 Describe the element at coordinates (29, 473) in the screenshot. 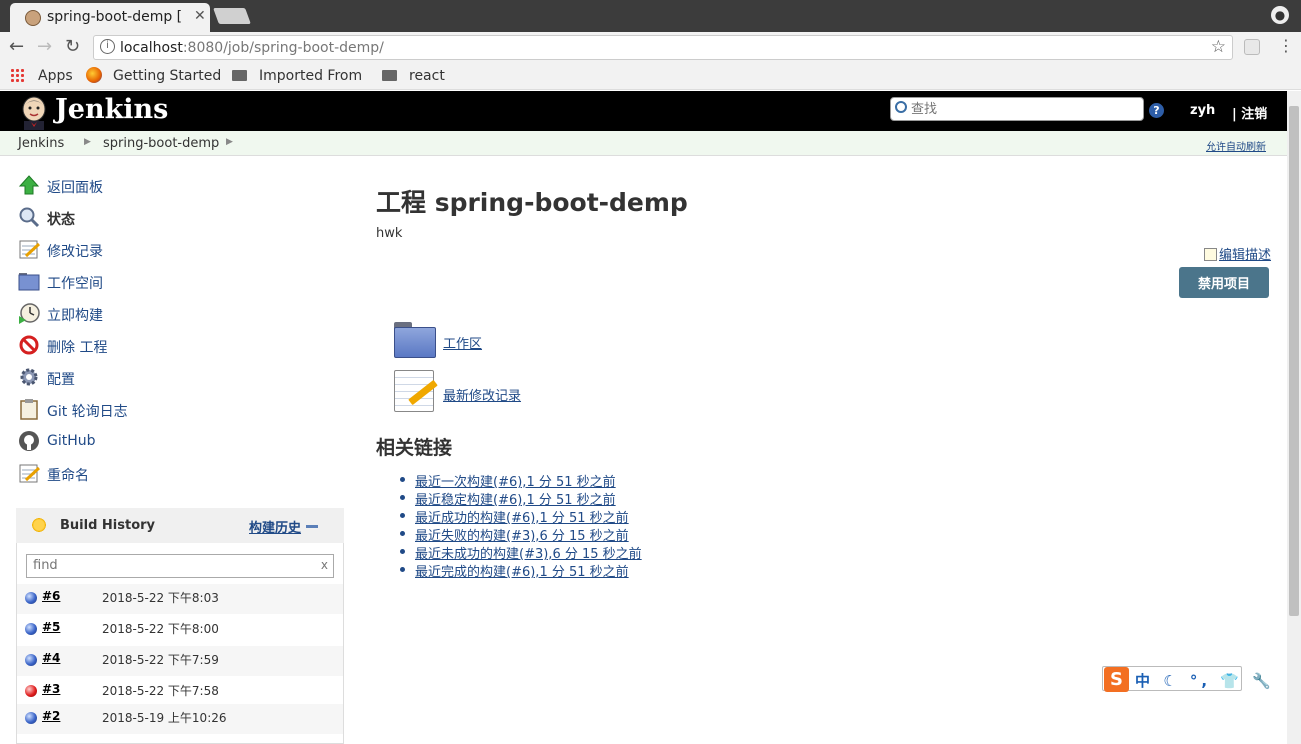

I see `notepad-icon` at that location.